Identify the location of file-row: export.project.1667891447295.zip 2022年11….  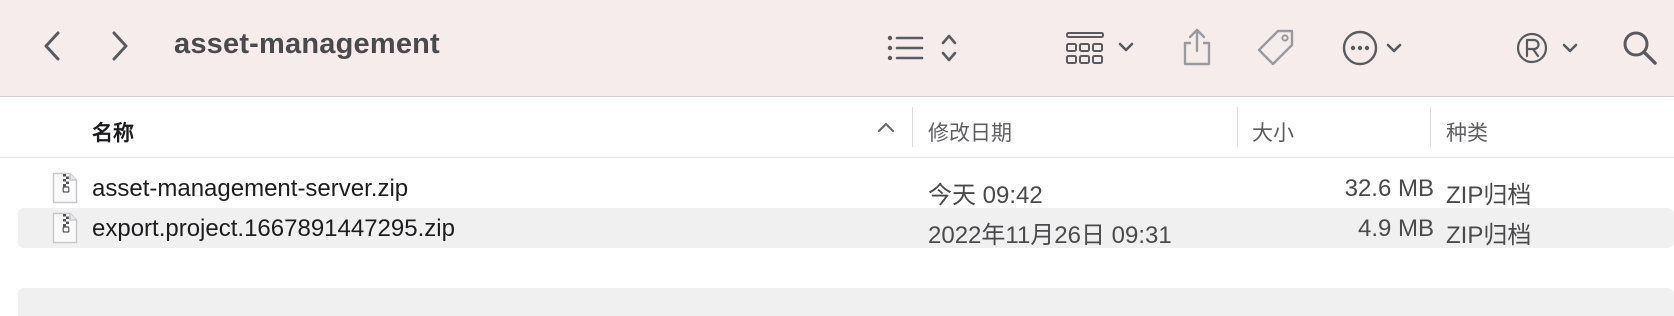
(846, 228).